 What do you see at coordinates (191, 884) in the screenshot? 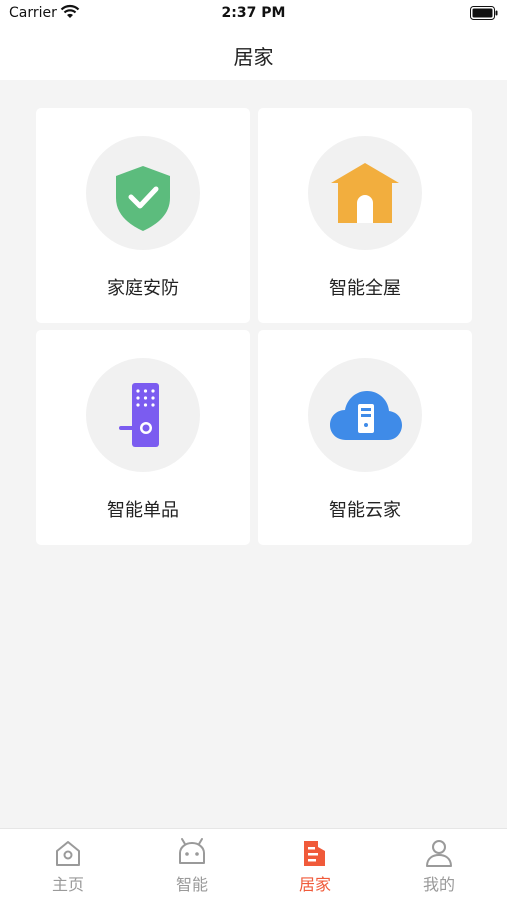
I see `tab-label: 智能` at bounding box center [191, 884].